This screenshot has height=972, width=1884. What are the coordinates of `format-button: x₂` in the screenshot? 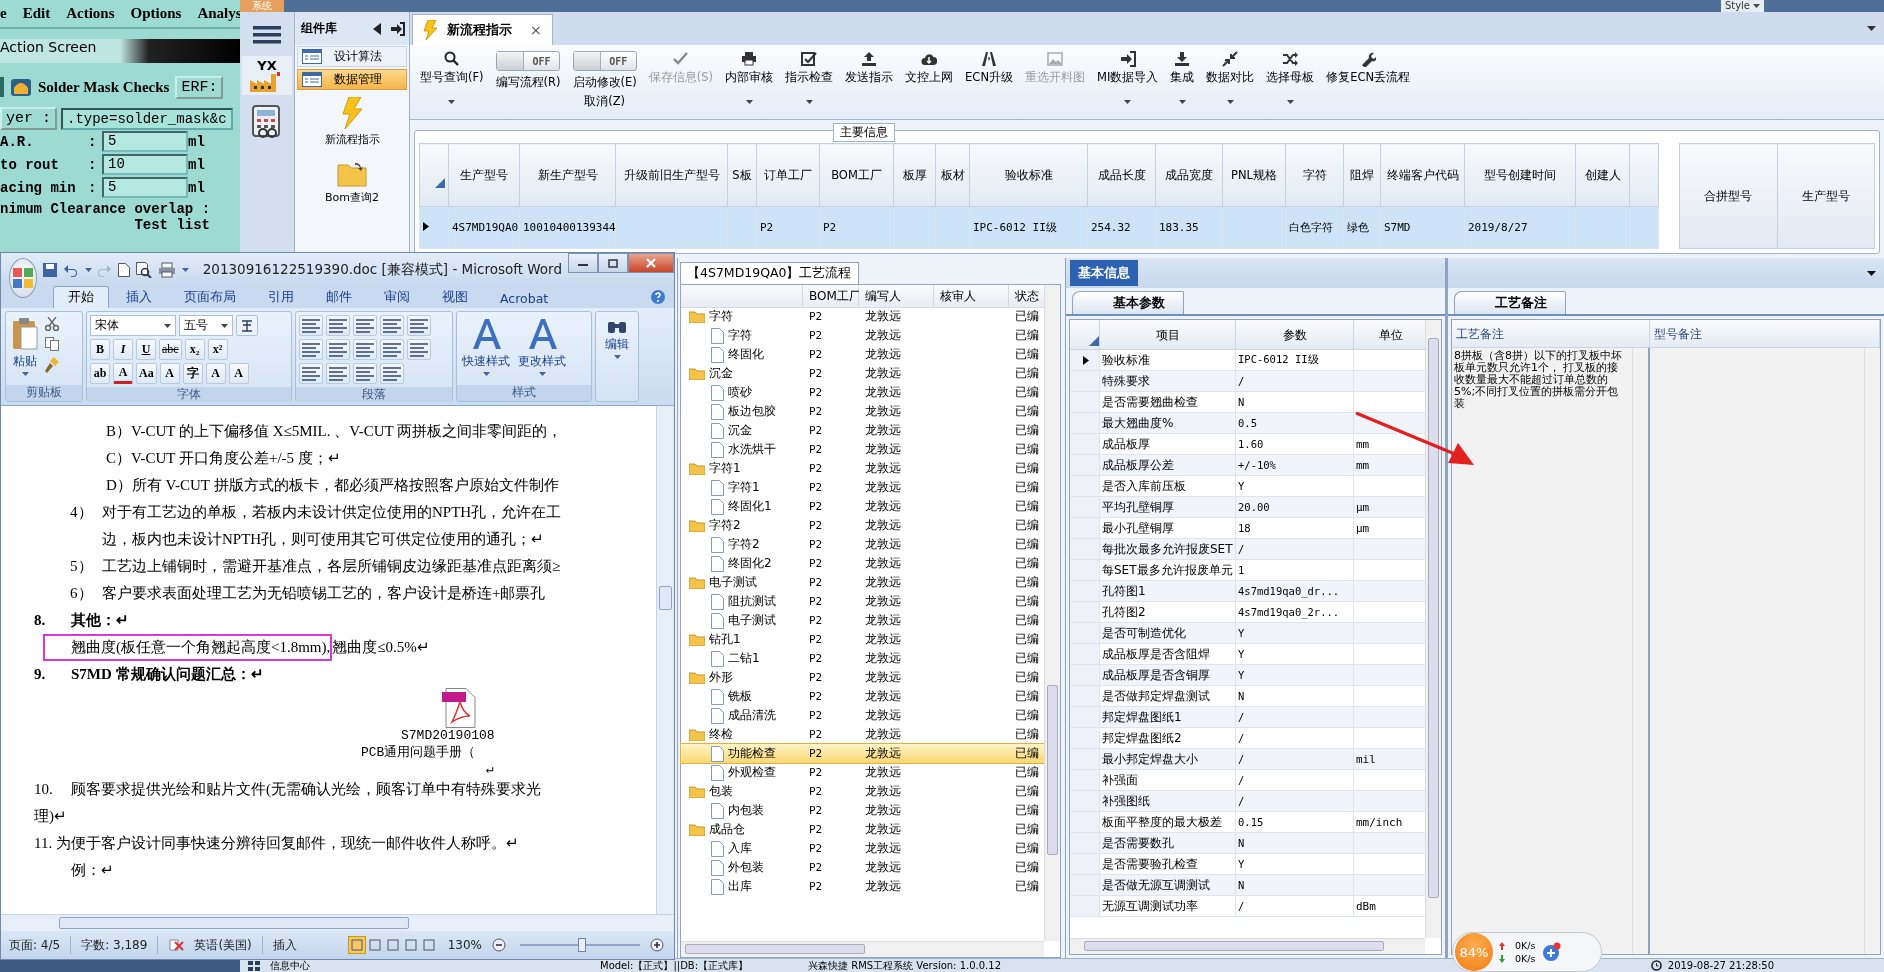 It's located at (194, 349).